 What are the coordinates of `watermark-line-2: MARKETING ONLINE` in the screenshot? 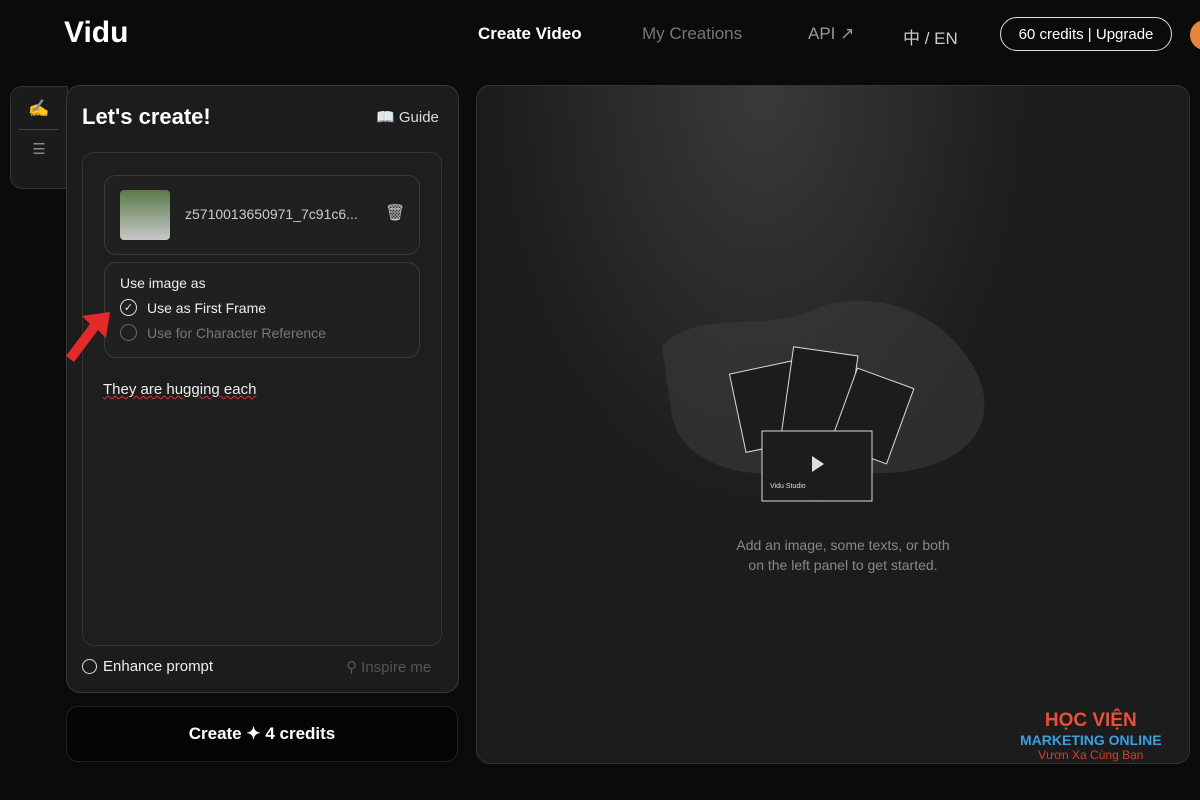 It's located at (1091, 740).